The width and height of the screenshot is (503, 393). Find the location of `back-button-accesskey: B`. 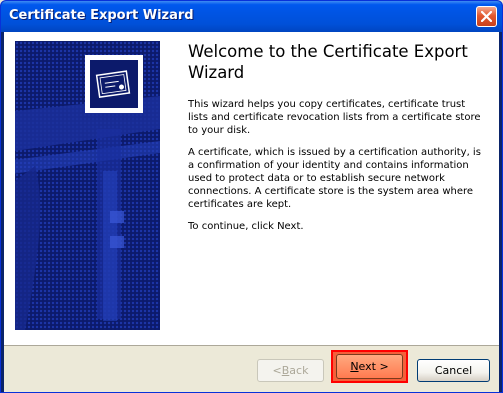

back-button-accesskey: B is located at coordinates (285, 370).